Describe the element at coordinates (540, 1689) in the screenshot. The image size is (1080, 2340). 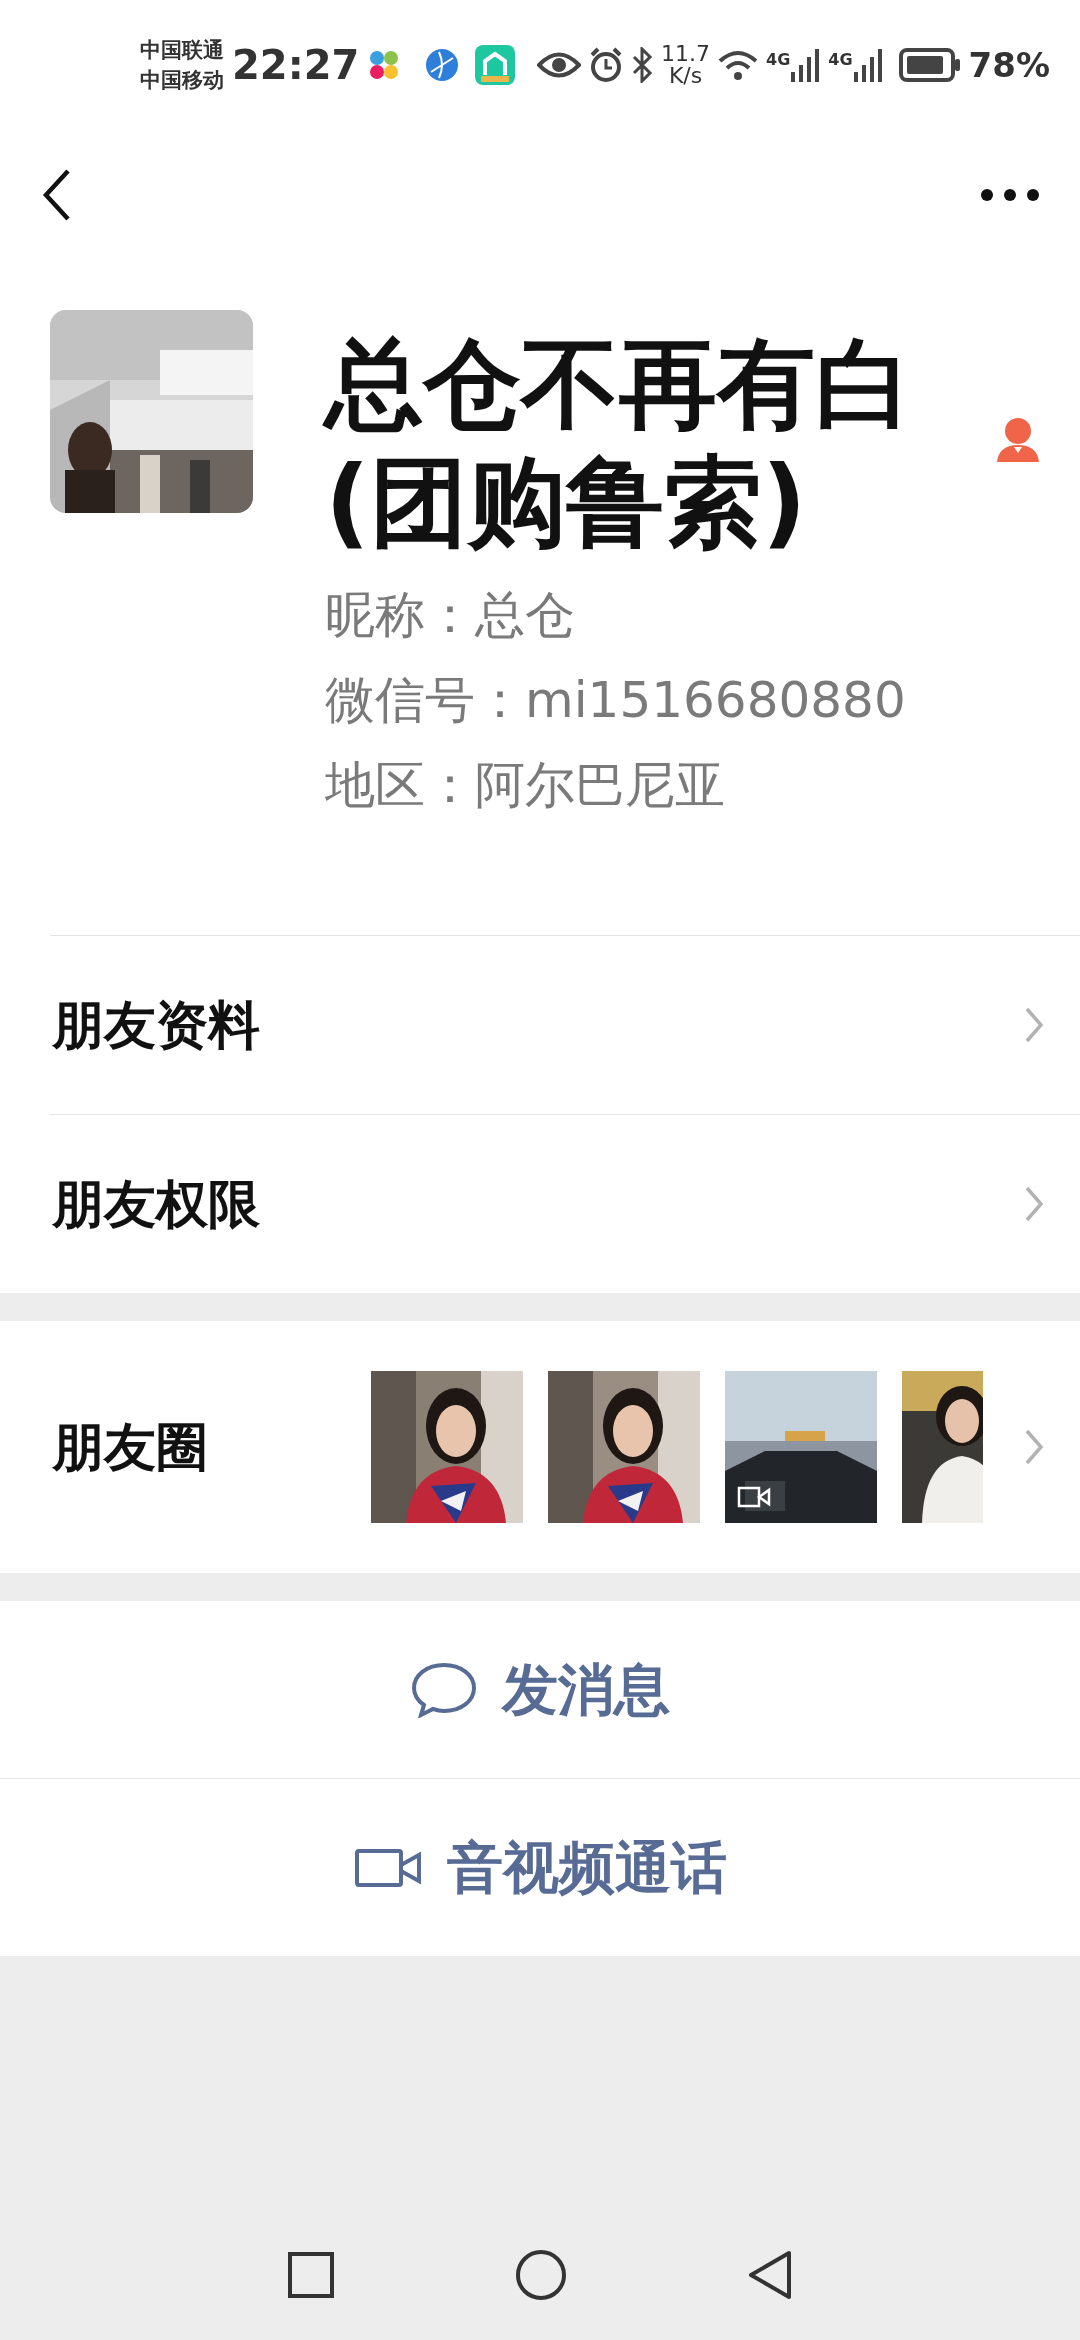
I see `action-button: 发消息` at that location.